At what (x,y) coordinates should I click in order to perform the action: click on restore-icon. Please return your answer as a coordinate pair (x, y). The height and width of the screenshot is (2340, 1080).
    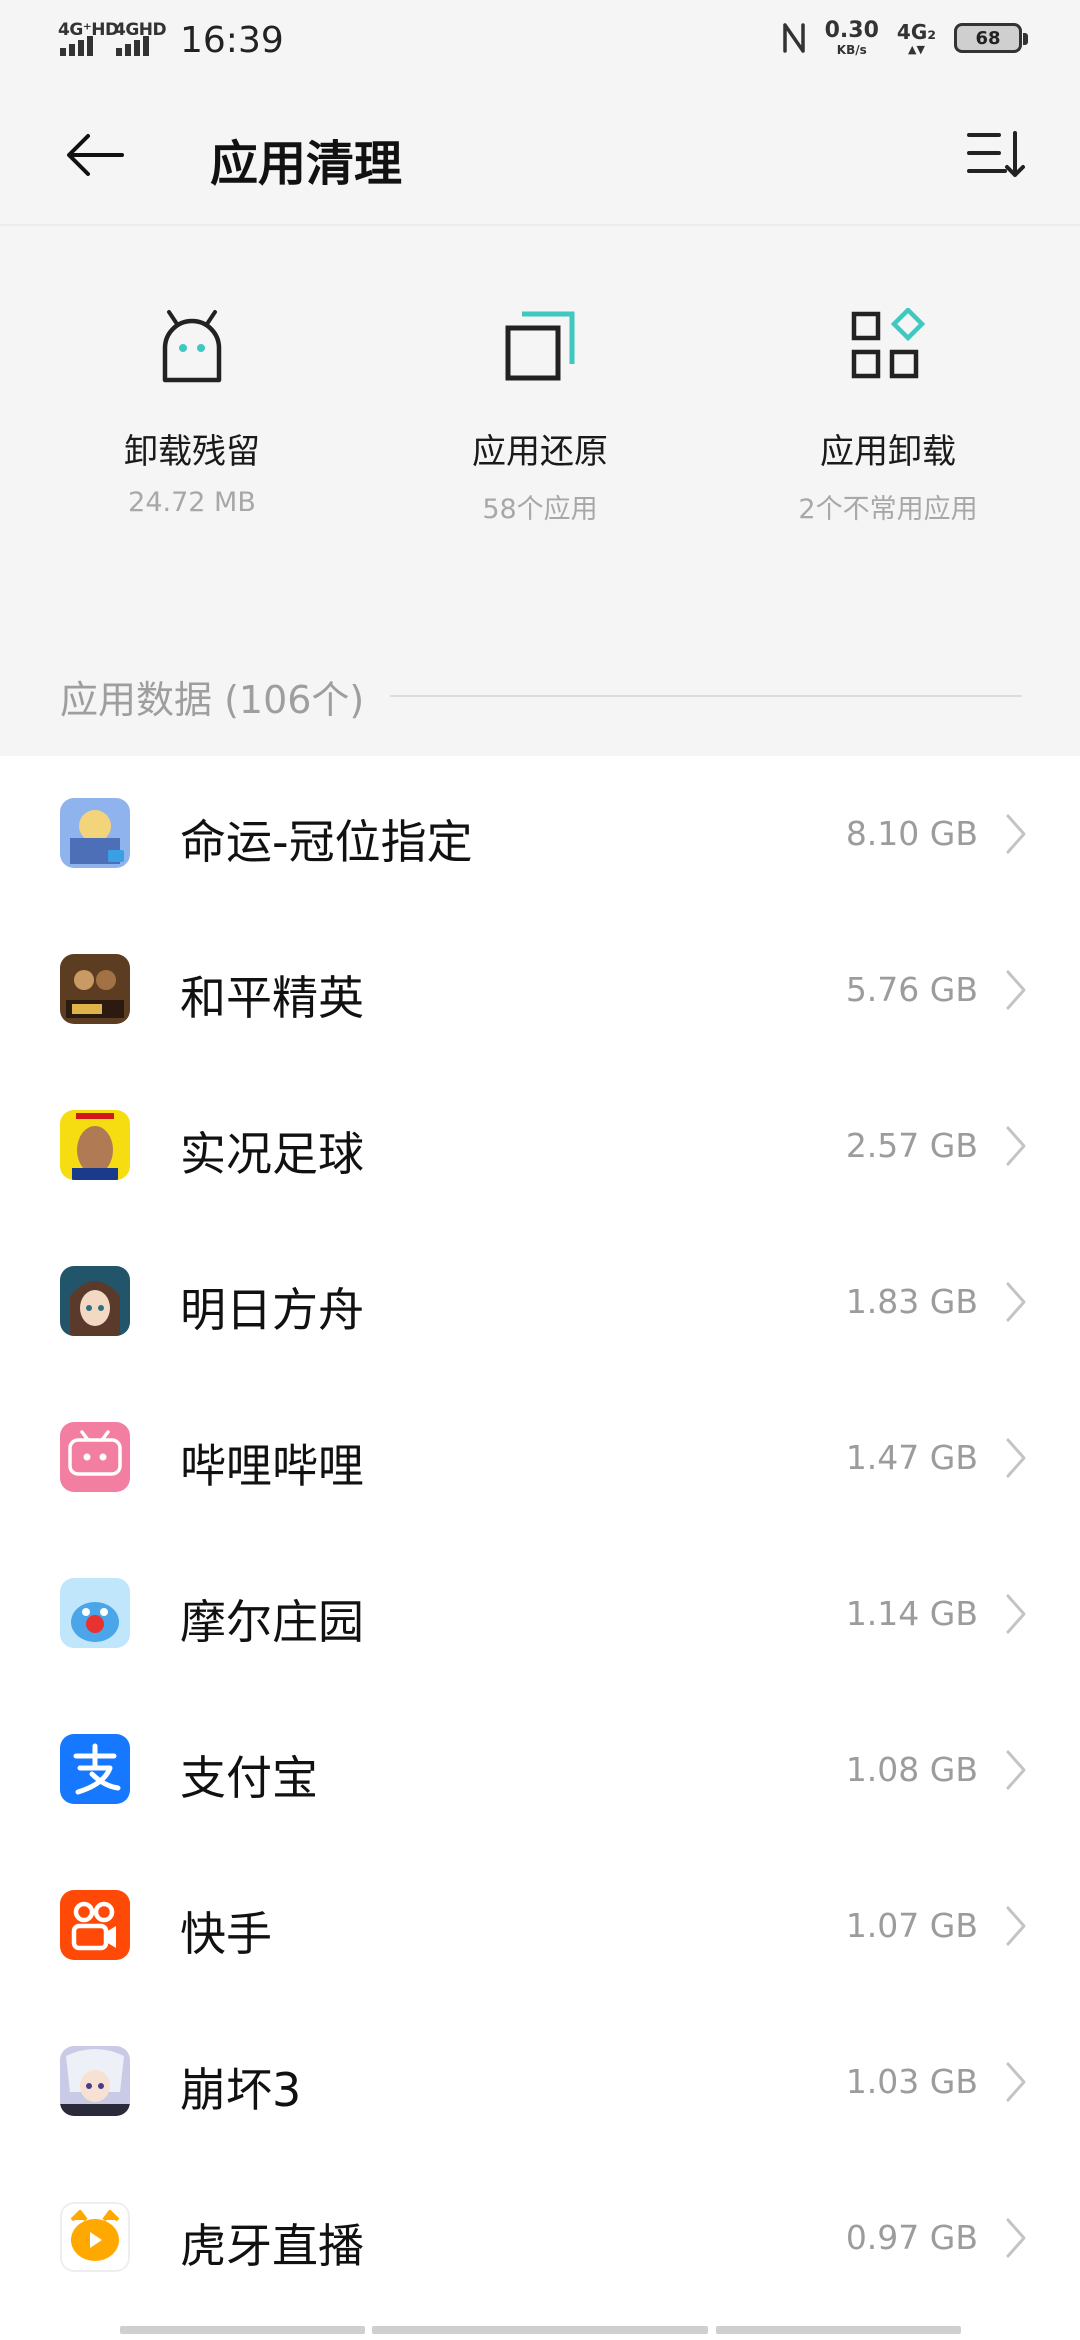
    Looking at the image, I should click on (540, 346).